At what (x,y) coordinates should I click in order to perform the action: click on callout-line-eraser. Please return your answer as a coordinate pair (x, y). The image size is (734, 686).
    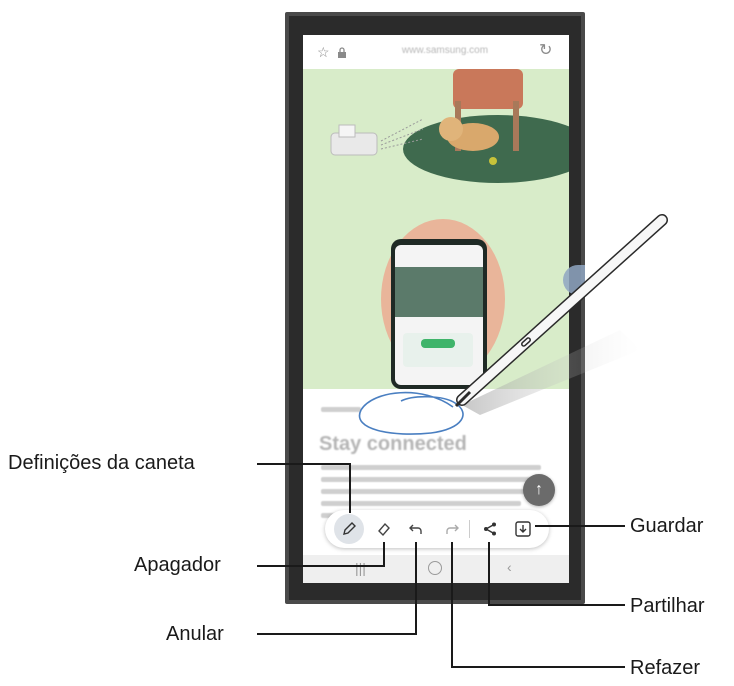
    Looking at the image, I should click on (321, 566).